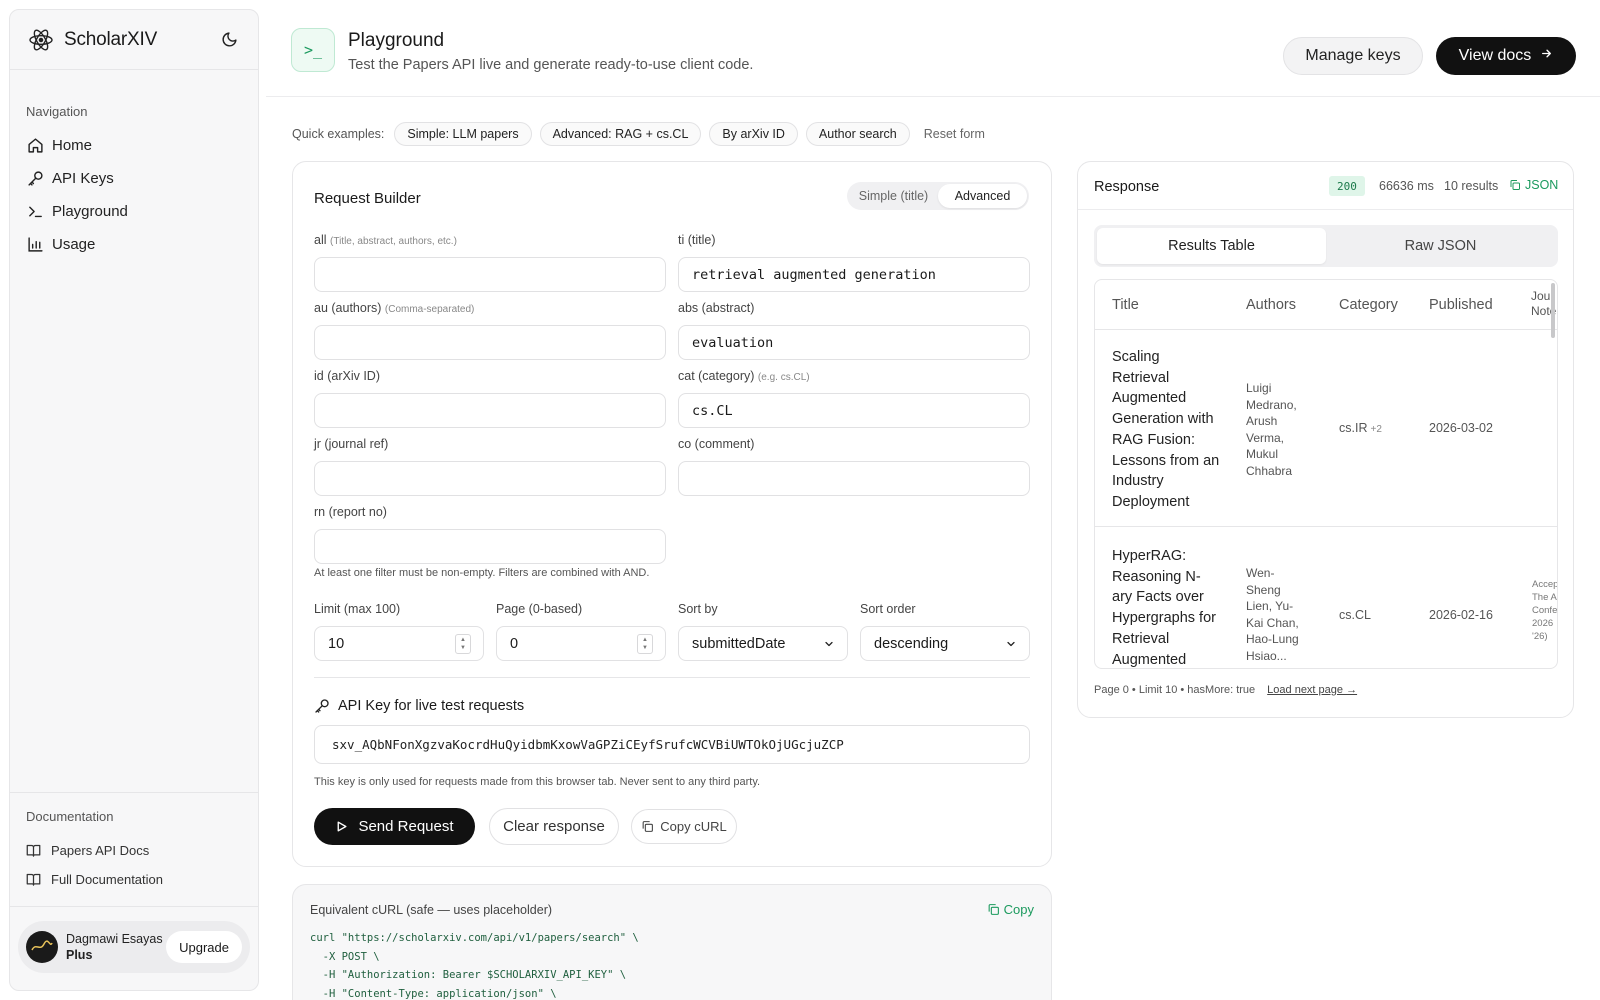 The image size is (1600, 1000). What do you see at coordinates (490, 478) in the screenshot?
I see `journal-ref-input` at bounding box center [490, 478].